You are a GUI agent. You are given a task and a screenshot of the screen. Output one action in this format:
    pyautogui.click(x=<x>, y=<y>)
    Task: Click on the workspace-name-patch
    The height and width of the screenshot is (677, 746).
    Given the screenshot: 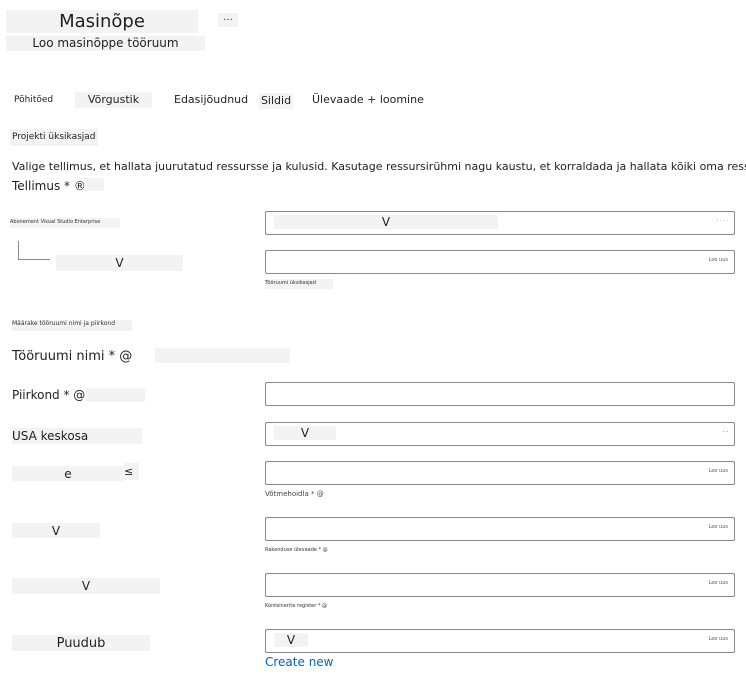 What is the action you would take?
    pyautogui.click(x=222, y=355)
    